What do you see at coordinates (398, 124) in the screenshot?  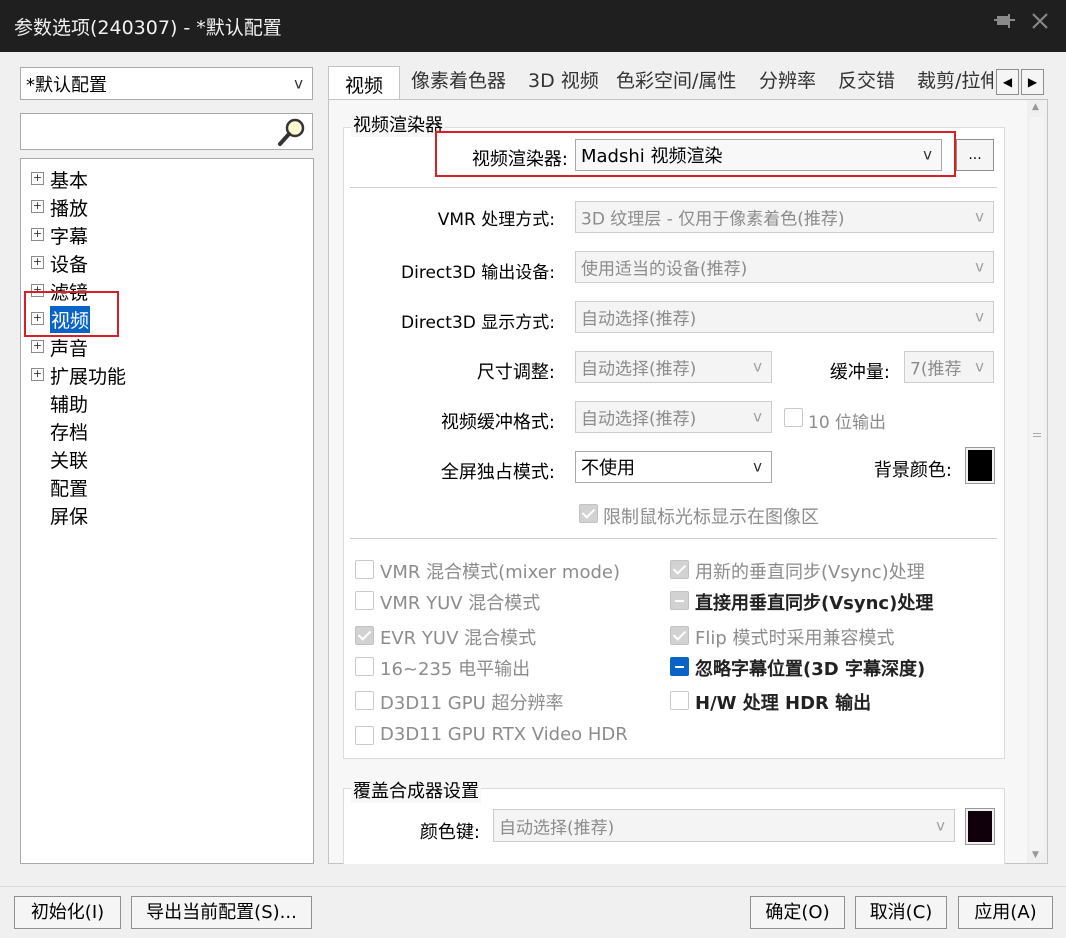 I see `renderer-group-title: 视频渲染器` at bounding box center [398, 124].